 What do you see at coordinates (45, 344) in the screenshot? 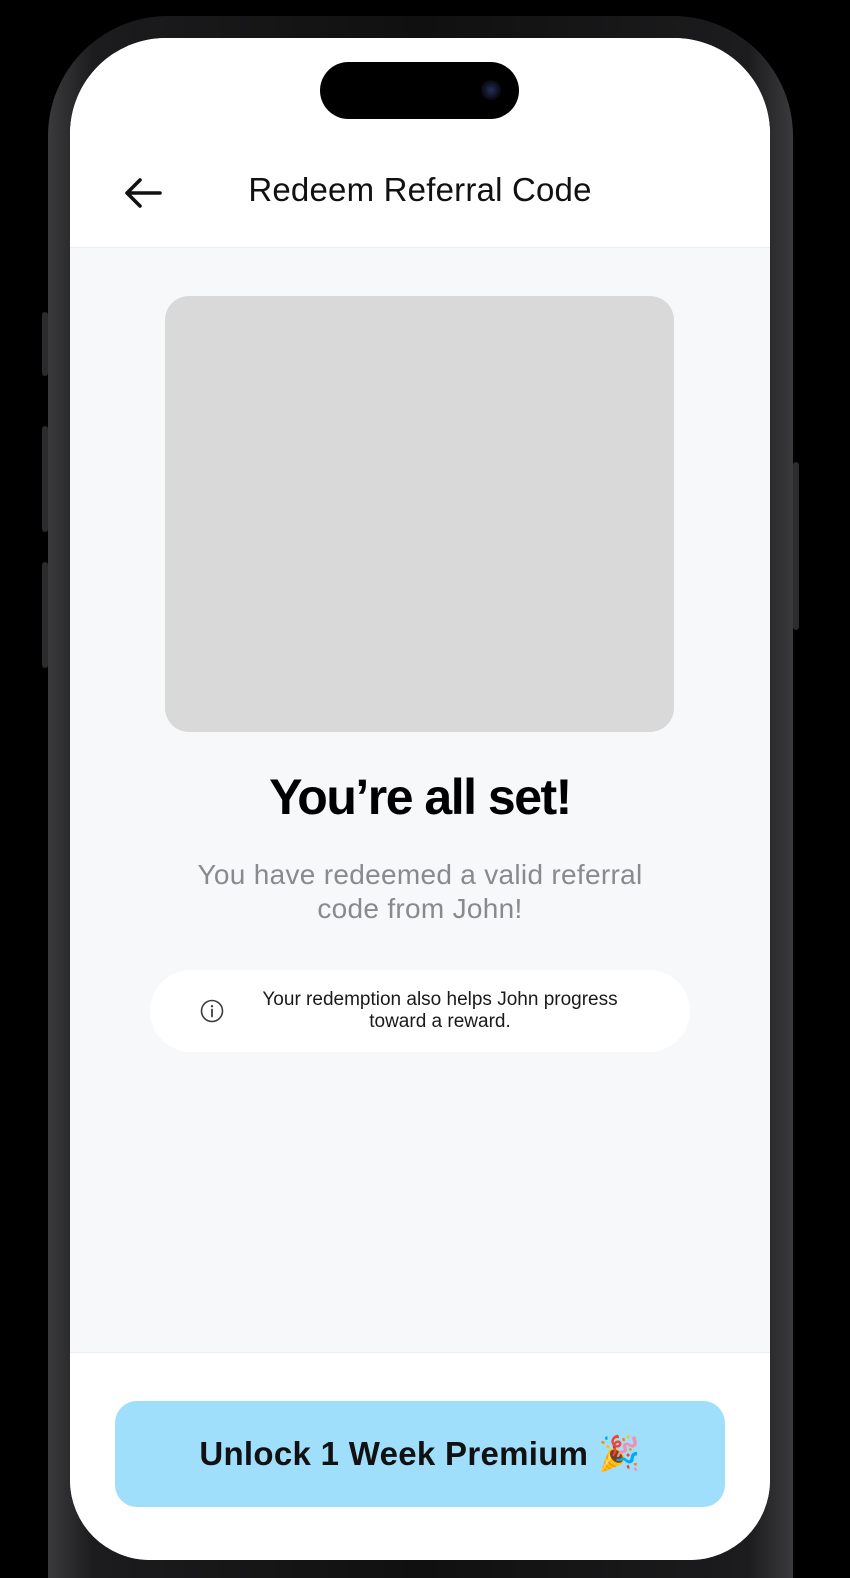
I see `action-button` at bounding box center [45, 344].